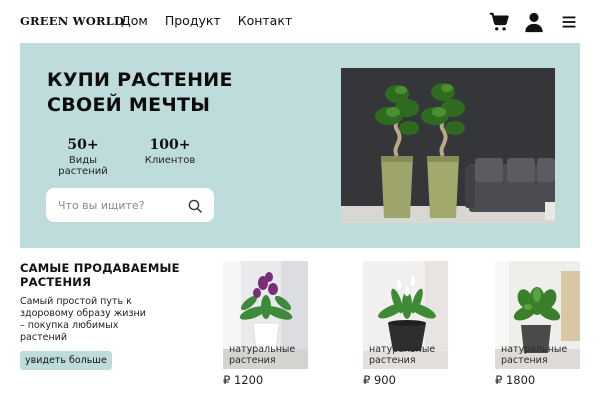 The image size is (600, 400). I want to click on hero-title-line-1: КУПИ РАСТЕНИЕ, so click(140, 80).